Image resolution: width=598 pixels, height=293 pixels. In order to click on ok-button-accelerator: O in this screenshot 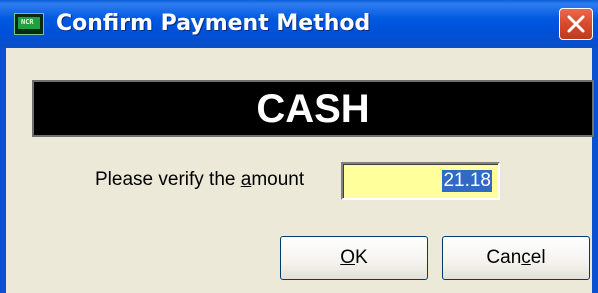, I will do `click(348, 257)`.